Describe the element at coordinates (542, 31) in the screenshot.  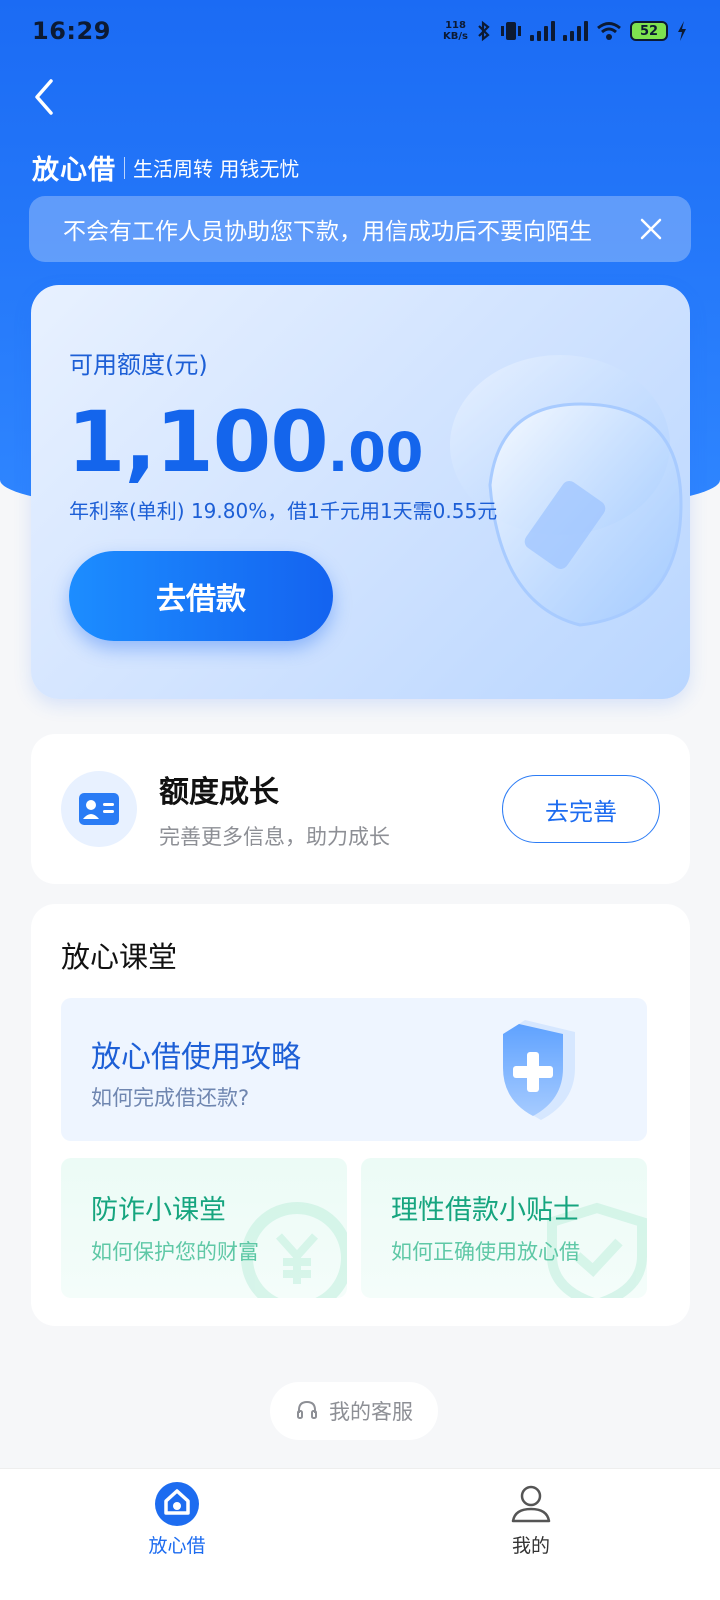
I see `signal-icon` at that location.